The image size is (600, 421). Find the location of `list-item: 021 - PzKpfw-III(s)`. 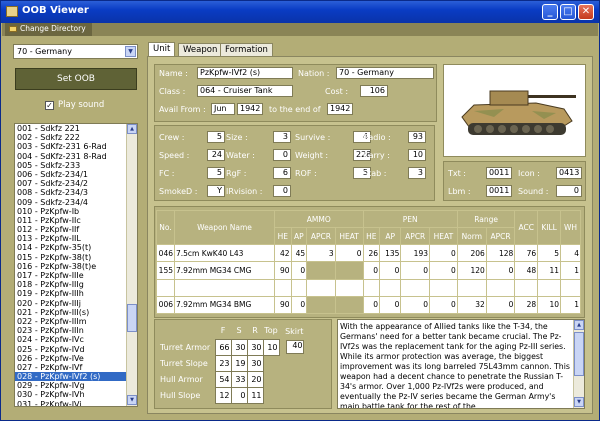

list-item: 021 - PzKpfw-III(s) is located at coordinates (76, 312).